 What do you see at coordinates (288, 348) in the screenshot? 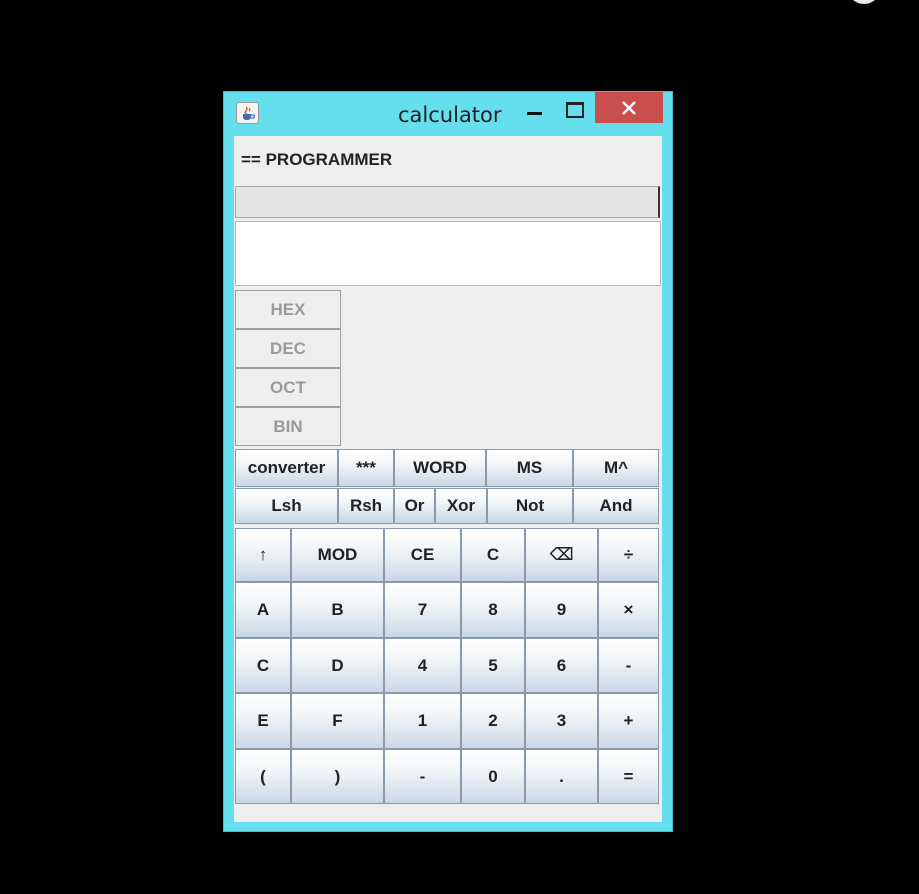
I see `base-dec-button: DEC` at bounding box center [288, 348].